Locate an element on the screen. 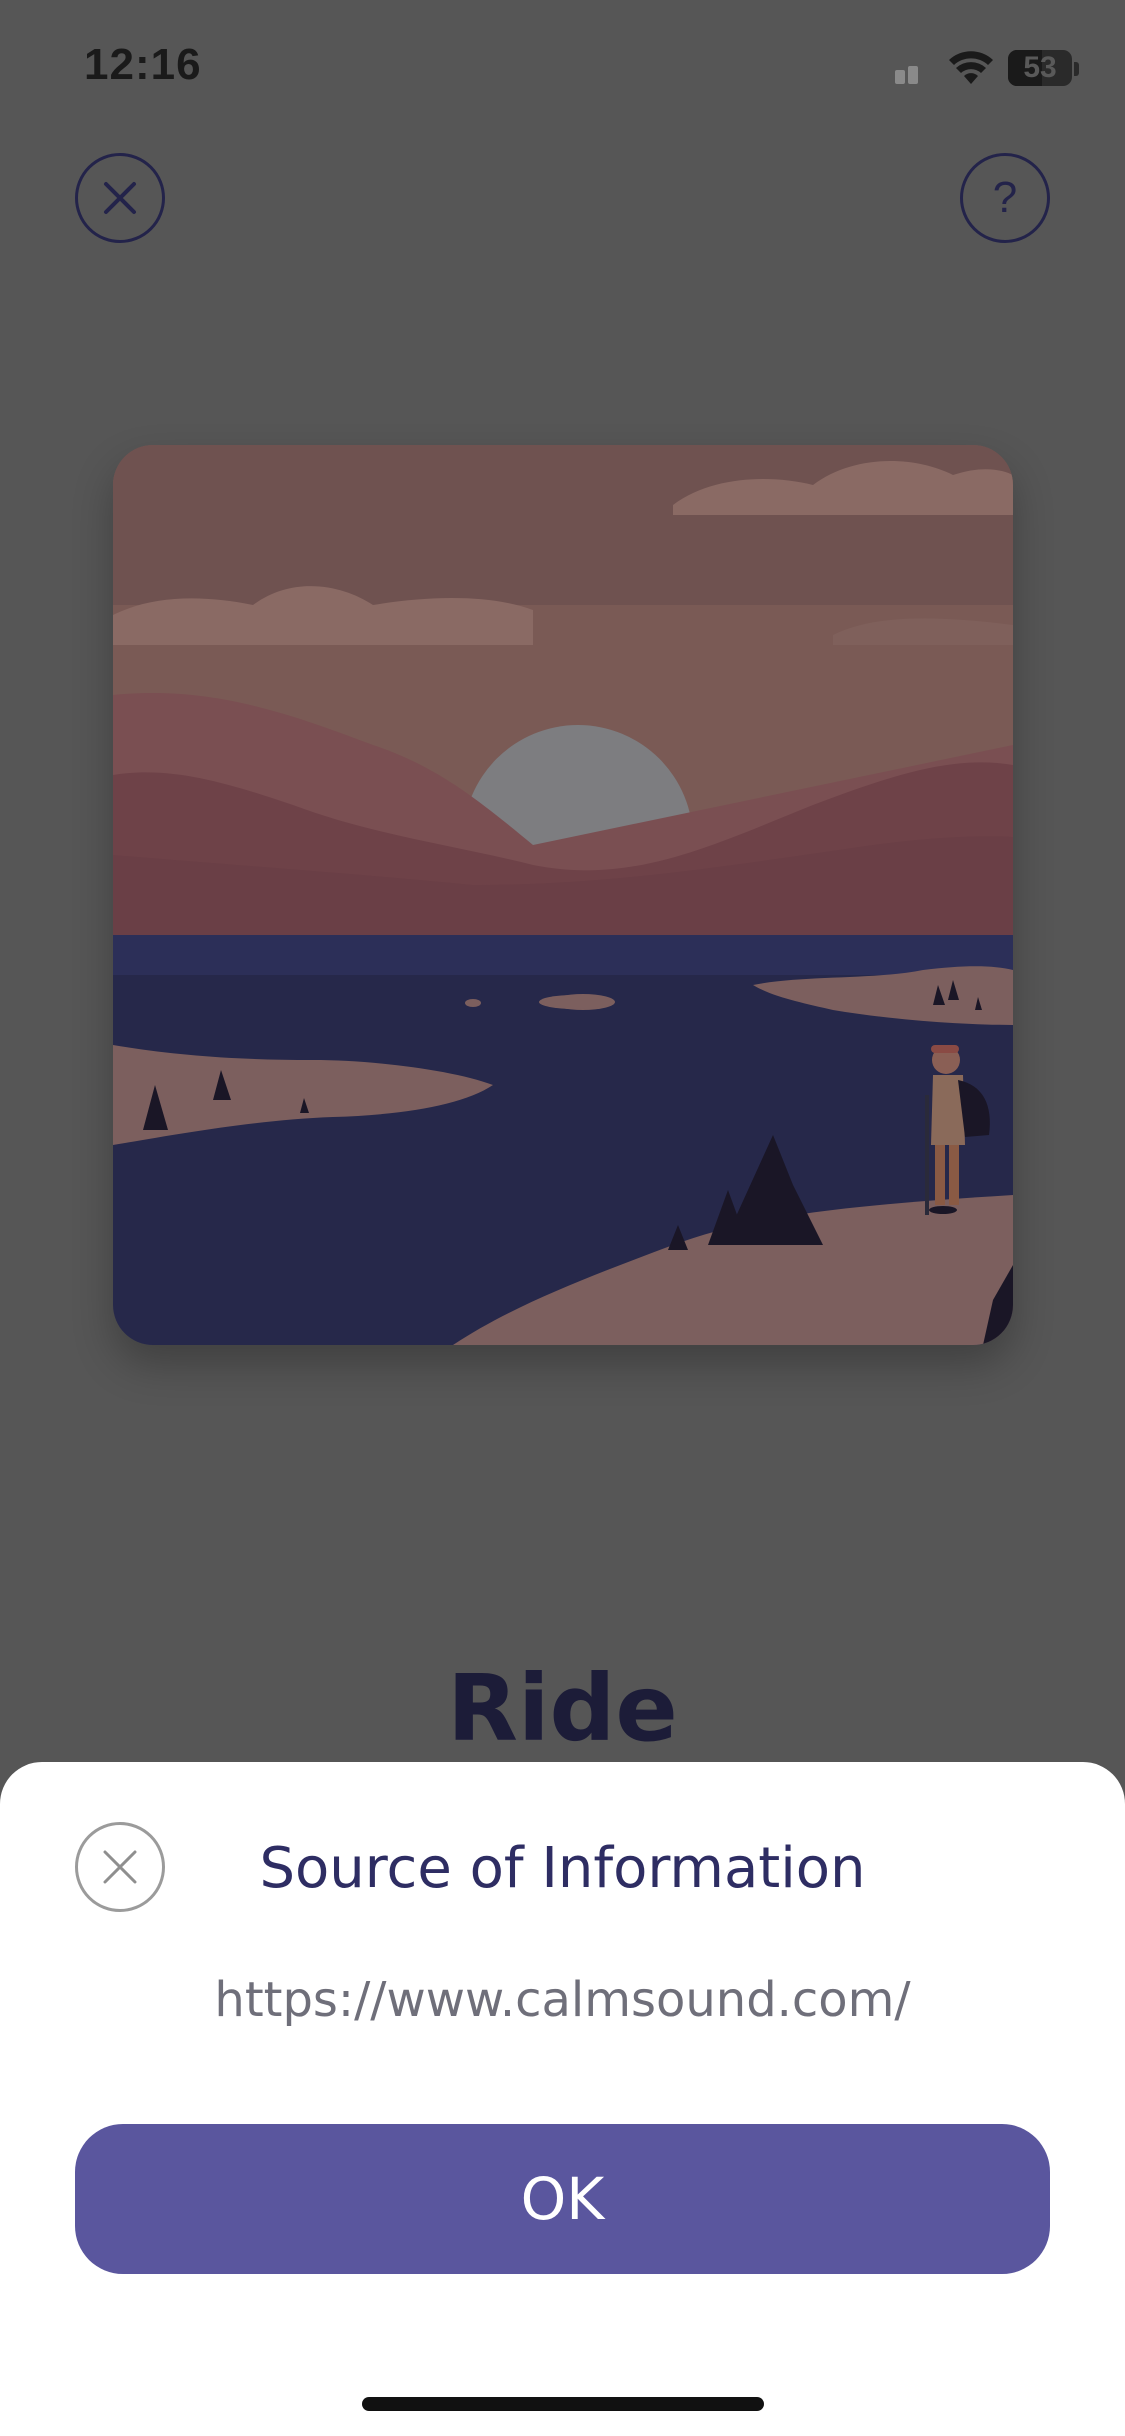 This screenshot has width=1125, height=2436. status-time: 12:16 is located at coordinates (143, 64).